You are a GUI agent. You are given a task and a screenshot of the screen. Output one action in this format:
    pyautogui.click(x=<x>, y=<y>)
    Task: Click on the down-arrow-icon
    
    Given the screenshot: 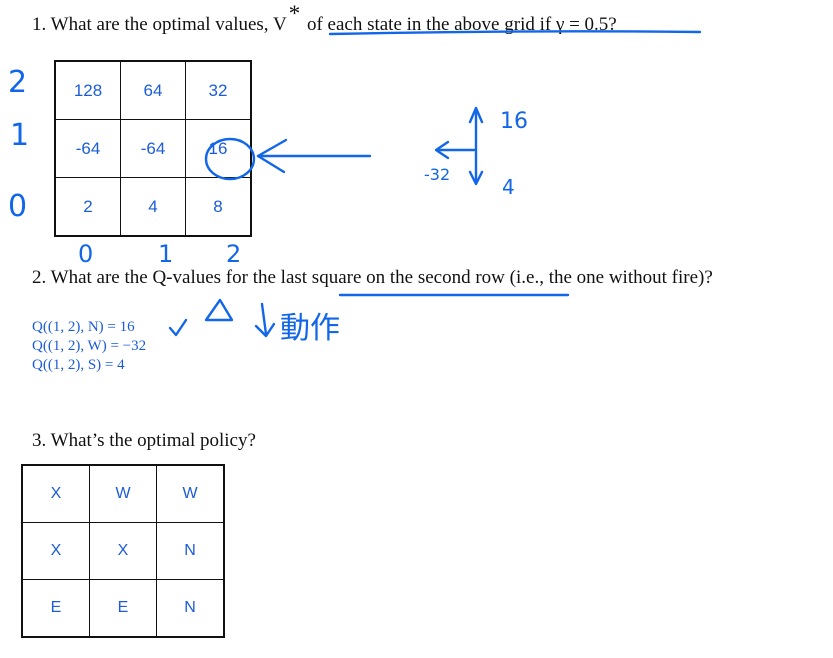 What is the action you would take?
    pyautogui.click(x=476, y=178)
    